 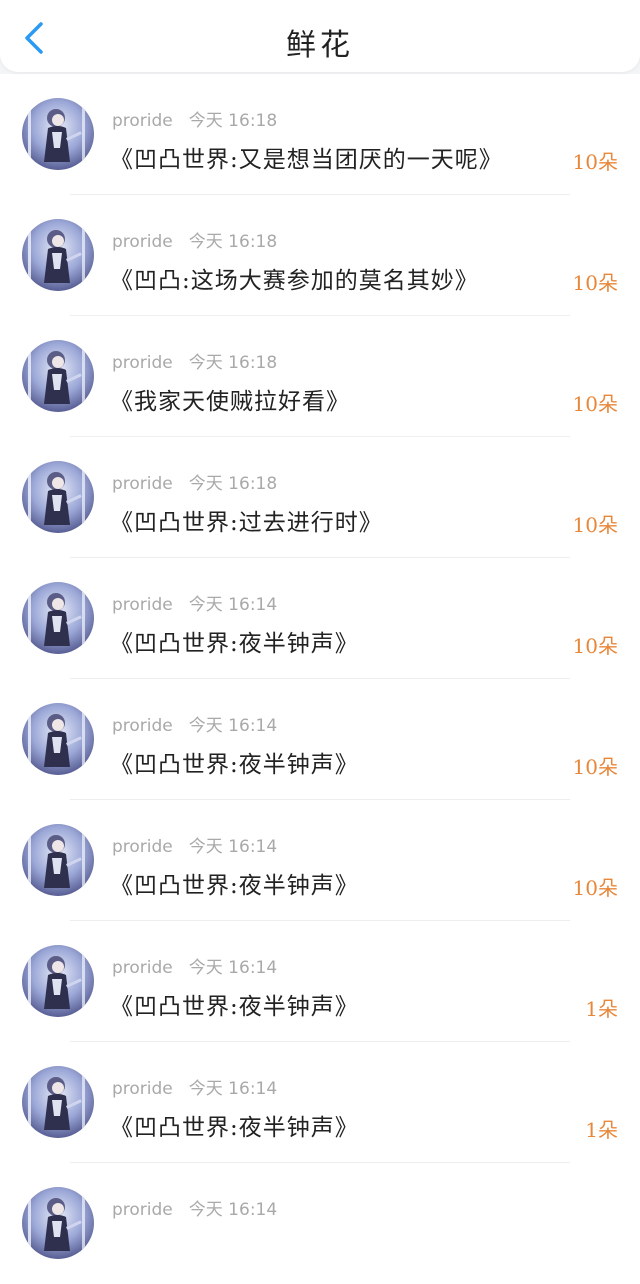 I want to click on list-item: proride 今天 16:18 《凹凸世界:过去进行时》 10朵, so click(x=320, y=497).